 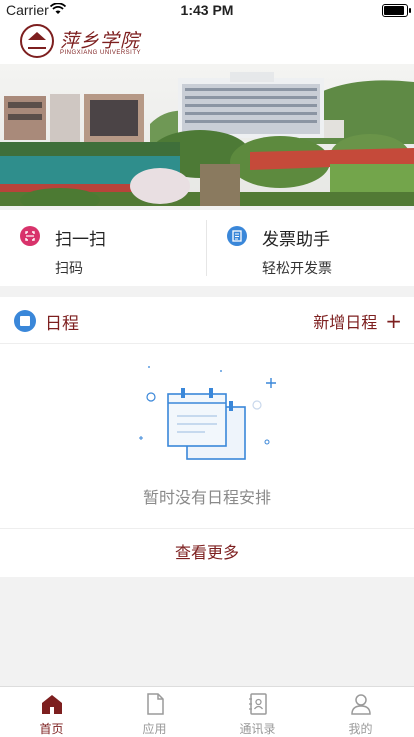 What do you see at coordinates (396, 10) in the screenshot?
I see `battery-icon` at bounding box center [396, 10].